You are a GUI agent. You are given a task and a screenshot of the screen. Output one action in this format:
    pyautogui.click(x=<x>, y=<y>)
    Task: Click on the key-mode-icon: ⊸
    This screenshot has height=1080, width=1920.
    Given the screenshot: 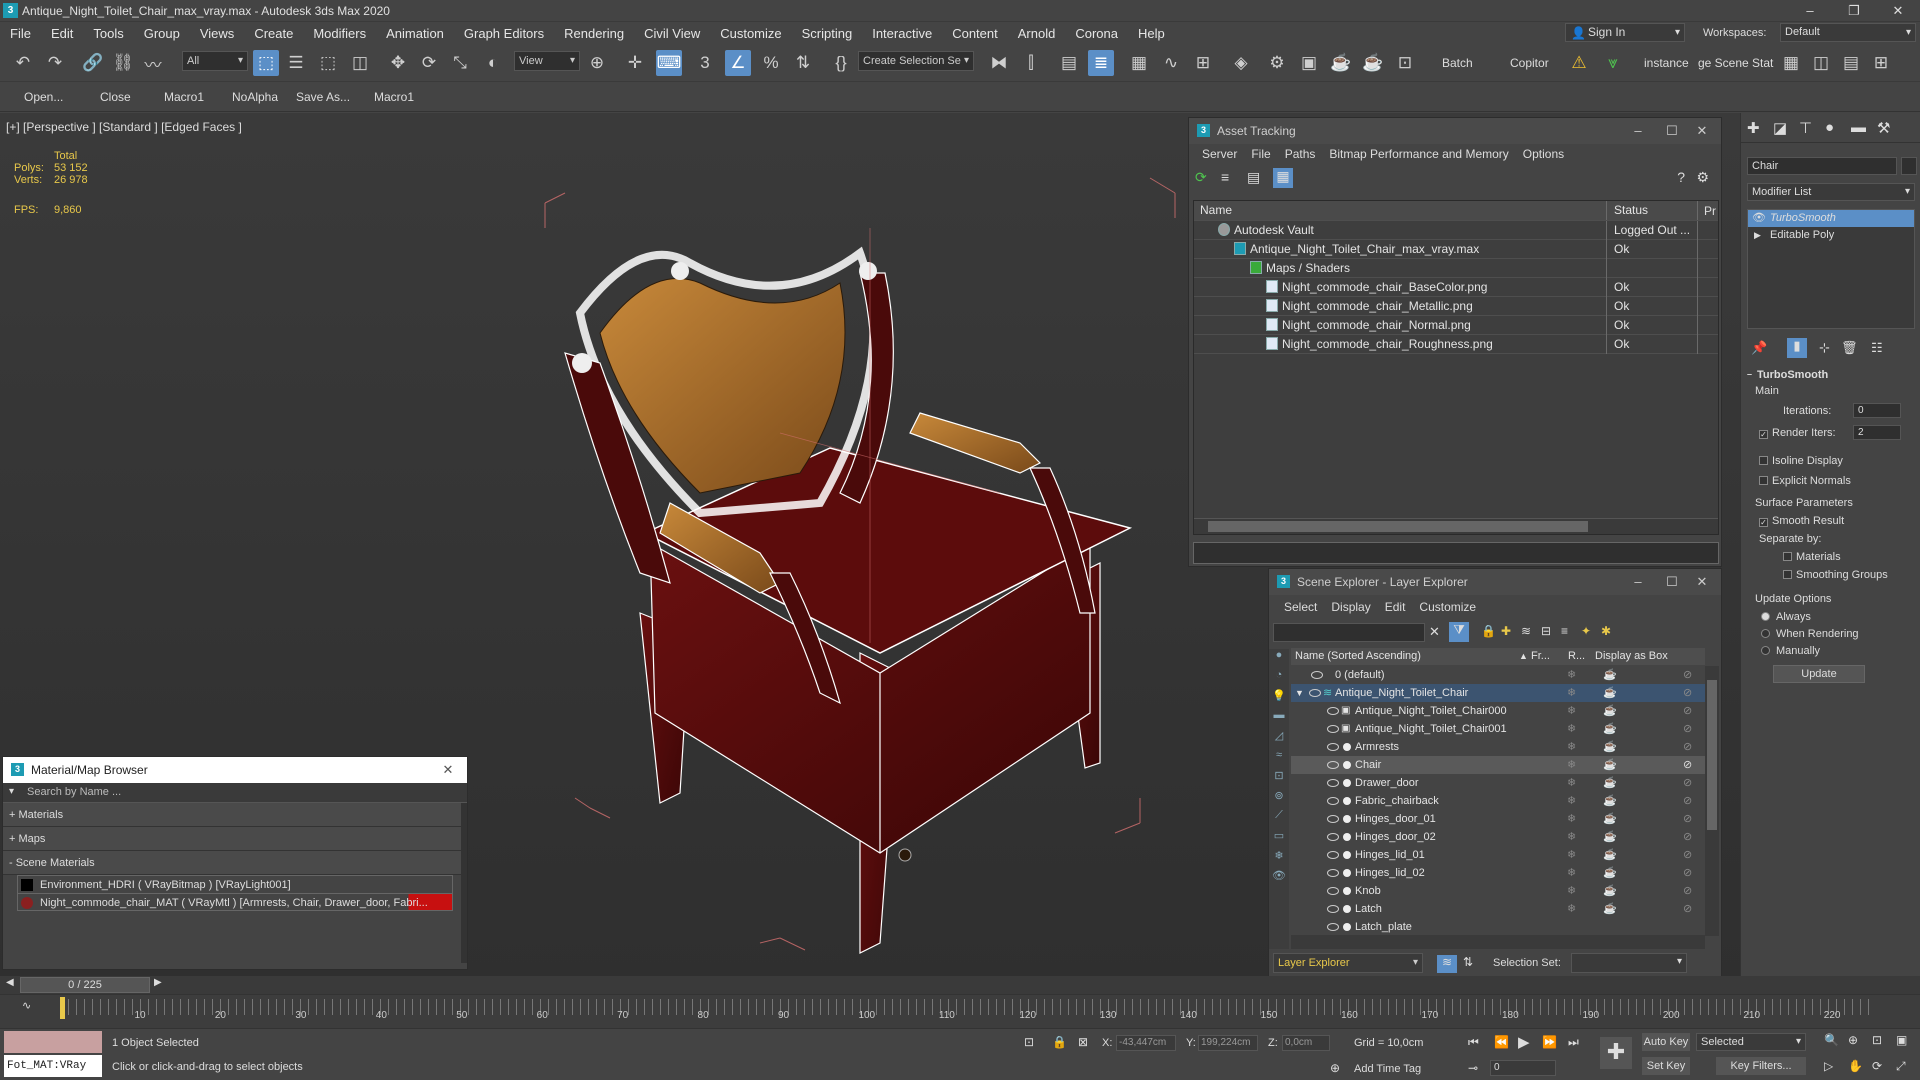 What is the action you would take?
    pyautogui.click(x=1473, y=1068)
    